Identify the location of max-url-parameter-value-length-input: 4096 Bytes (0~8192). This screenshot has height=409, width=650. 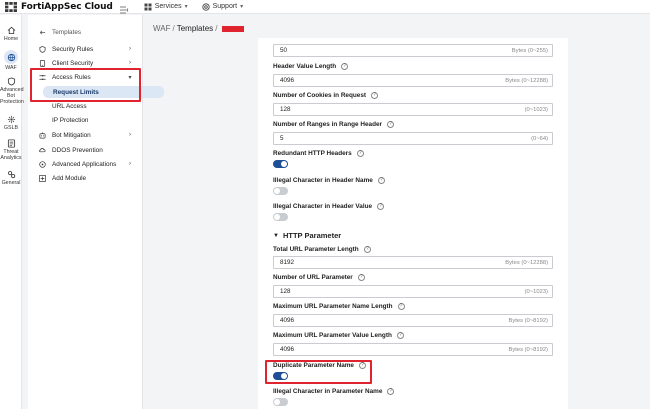
(413, 349).